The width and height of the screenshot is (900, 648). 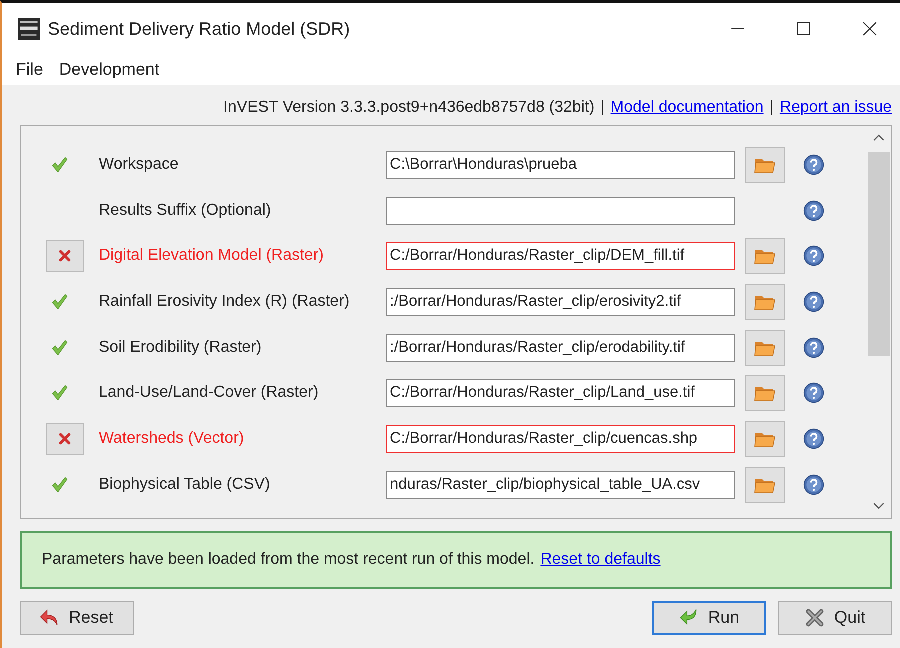 What do you see at coordinates (139, 165) in the screenshot?
I see `field-label: Workspace` at bounding box center [139, 165].